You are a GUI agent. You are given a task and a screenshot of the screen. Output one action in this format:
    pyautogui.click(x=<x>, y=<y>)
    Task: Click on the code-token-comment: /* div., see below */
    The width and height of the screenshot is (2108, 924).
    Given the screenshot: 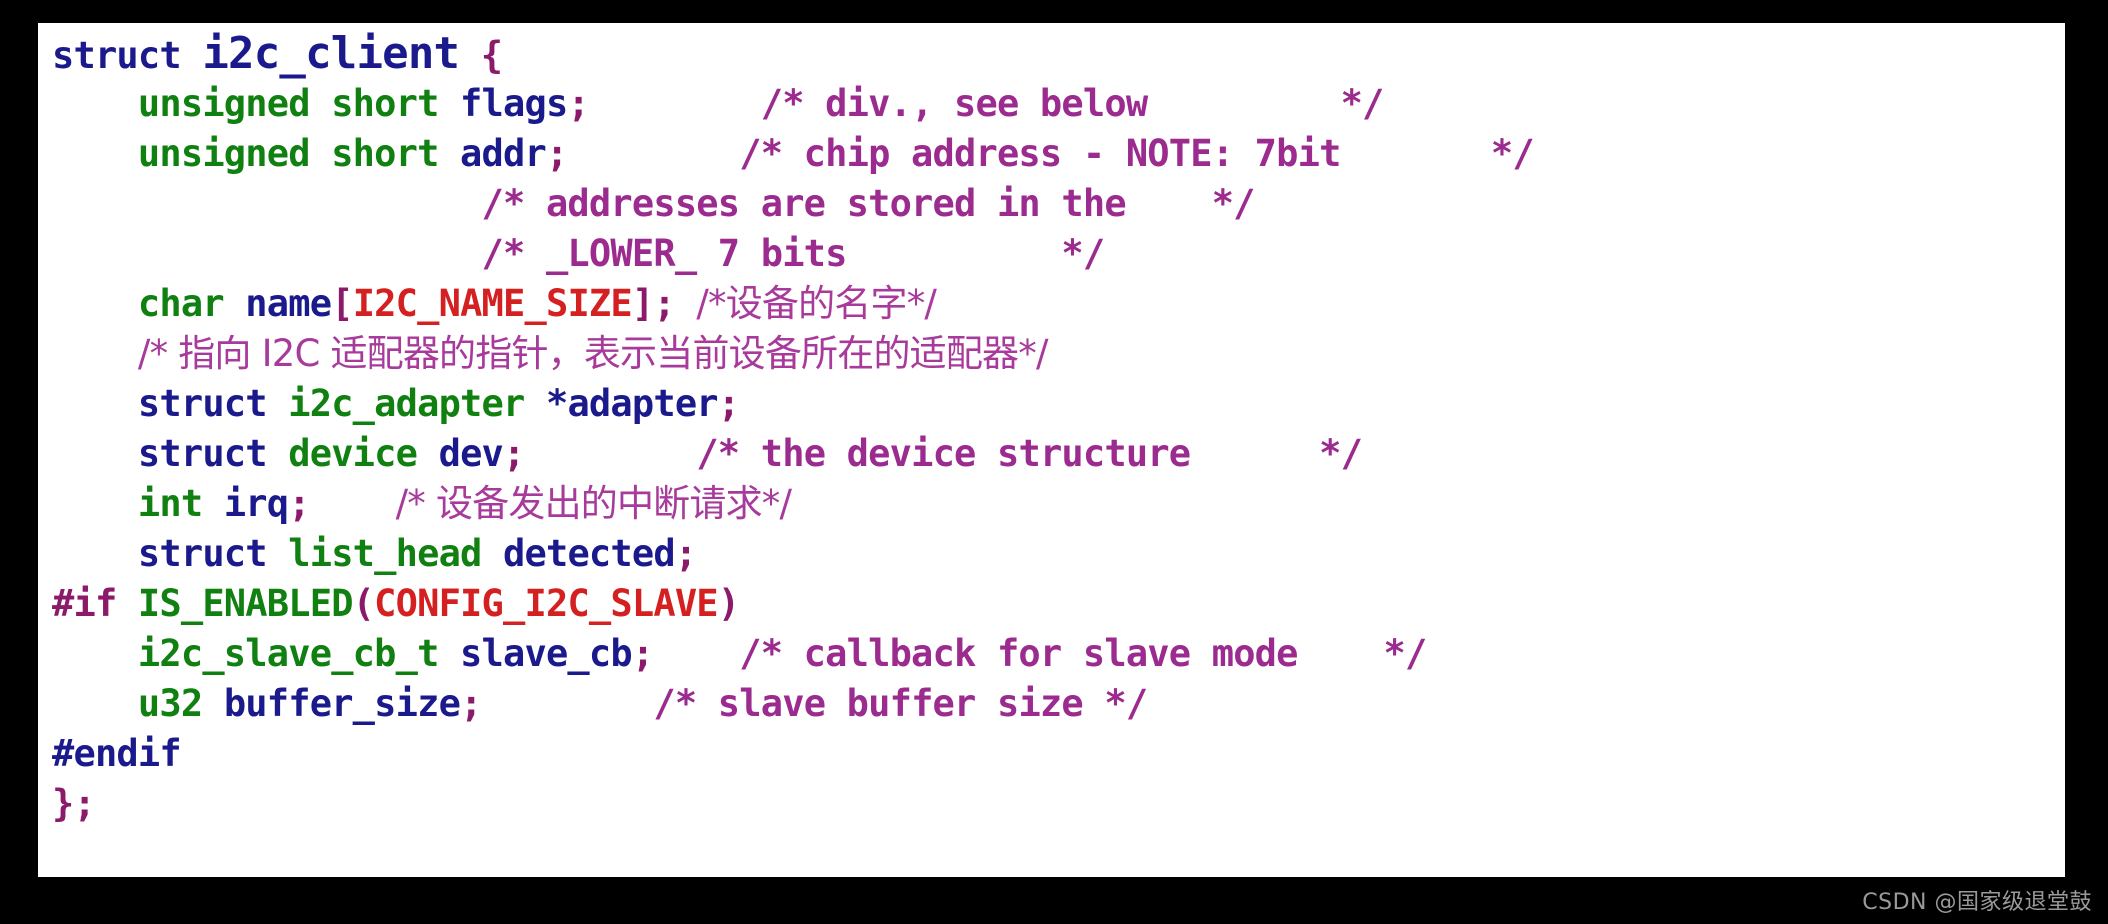 What is the action you would take?
    pyautogui.click(x=1072, y=103)
    